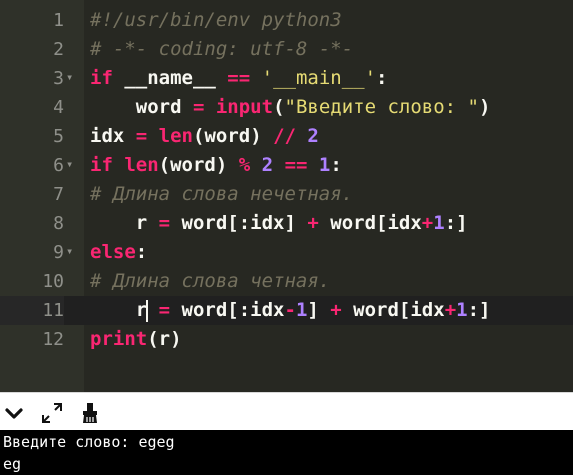  Describe the element at coordinates (58, 136) in the screenshot. I see `line-number: 5` at that location.